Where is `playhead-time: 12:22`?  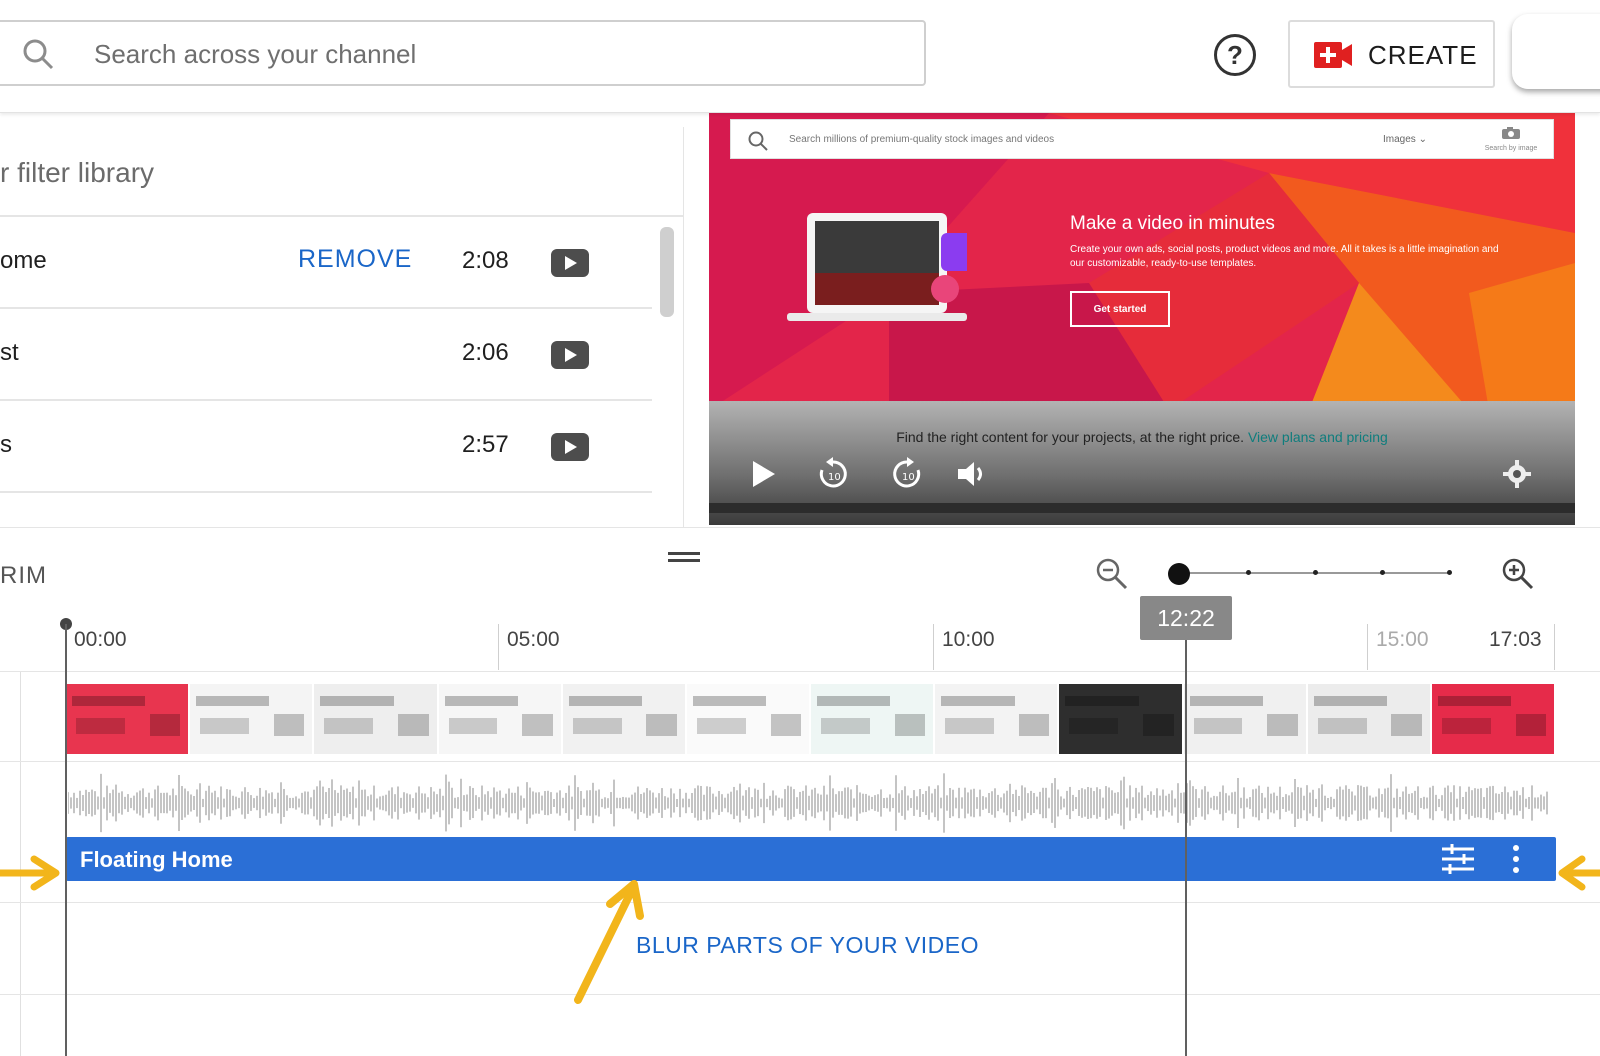
playhead-time: 12:22 is located at coordinates (1186, 618).